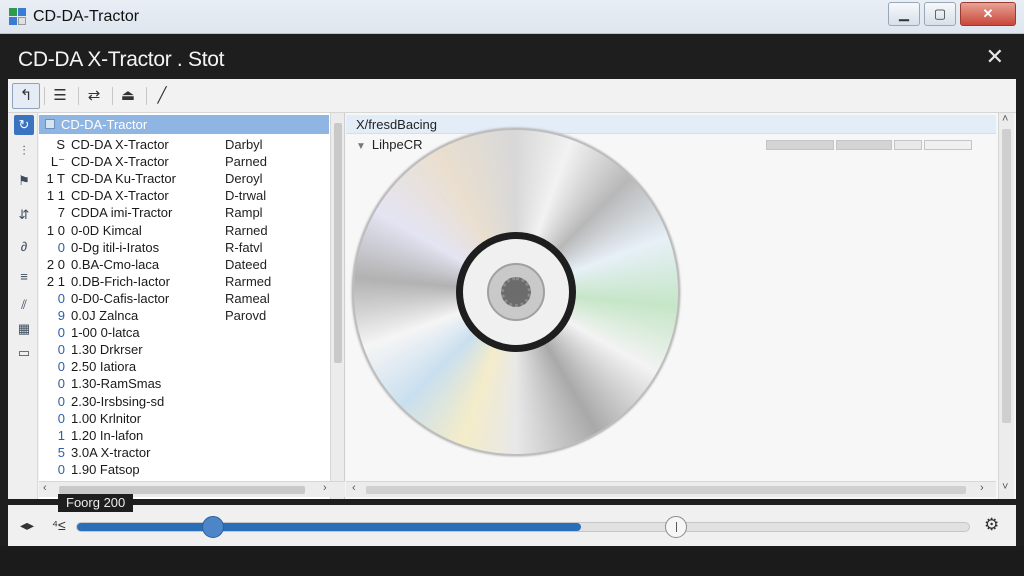 Image resolution: width=1024 pixels, height=576 pixels. Describe the element at coordinates (184, 419) in the screenshot. I see `track-row: 0 1.00 Krlnitor` at that location.